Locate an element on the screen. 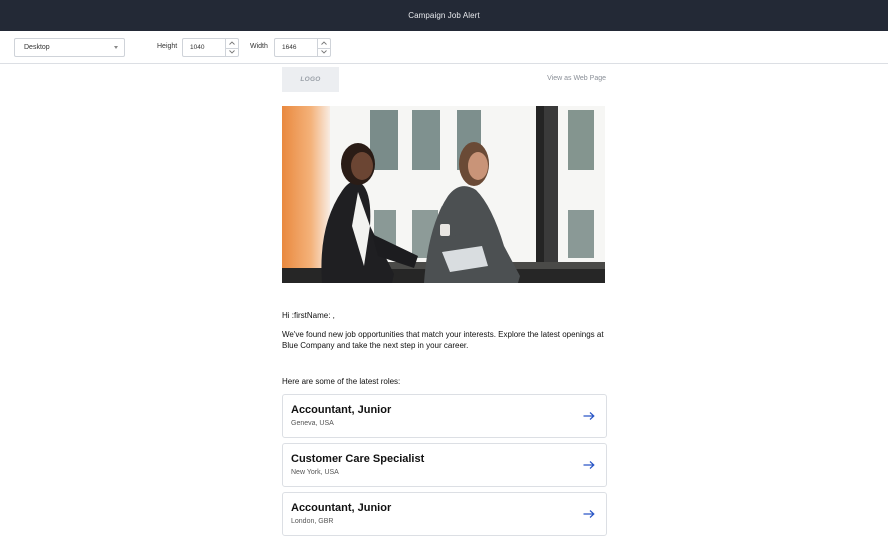 The height and width of the screenshot is (539, 888). window-title: Campaign Job Alert is located at coordinates (444, 15).